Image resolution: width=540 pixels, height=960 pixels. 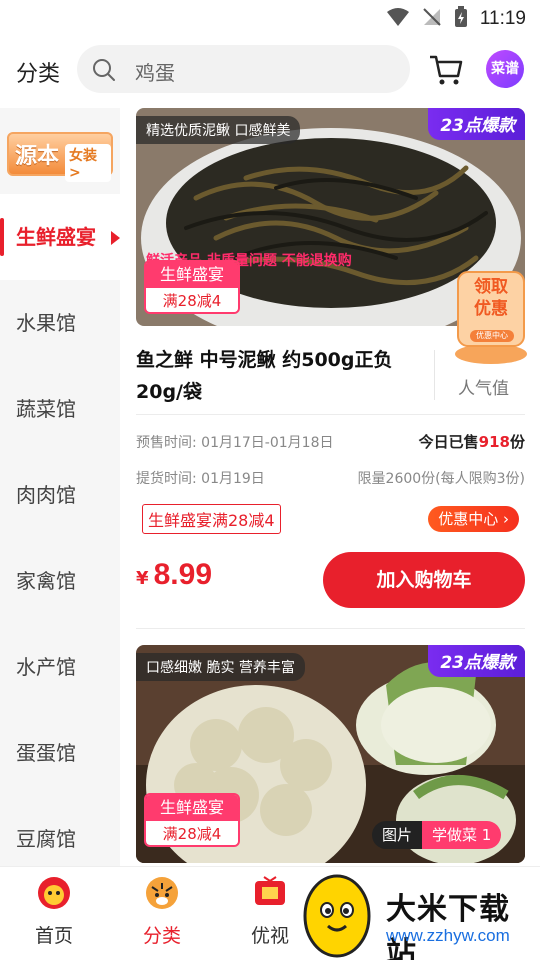 I want to click on product-tagline: 精选优质泥鳅 口感鲜美, so click(x=218, y=130).